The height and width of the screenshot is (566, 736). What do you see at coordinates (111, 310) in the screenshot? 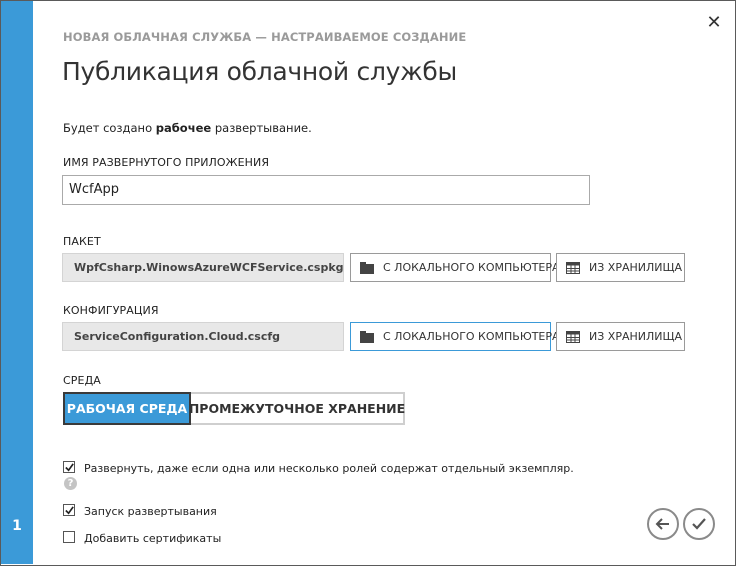
I see `configuration-label: КОНФИГУРАЦИЯ` at bounding box center [111, 310].